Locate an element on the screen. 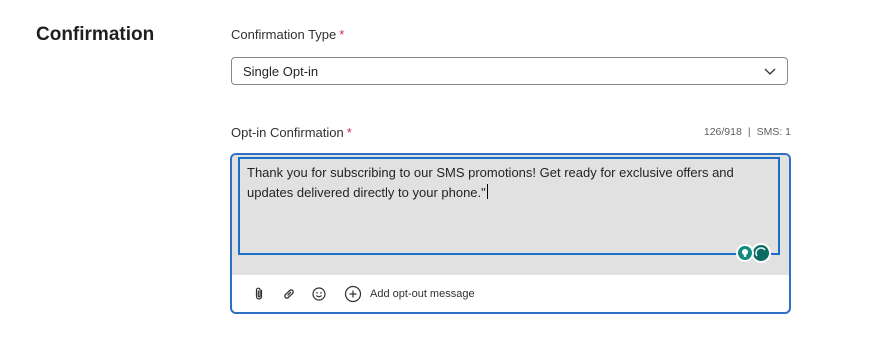  confirmation-type-value: Single Opt-in is located at coordinates (281, 71).